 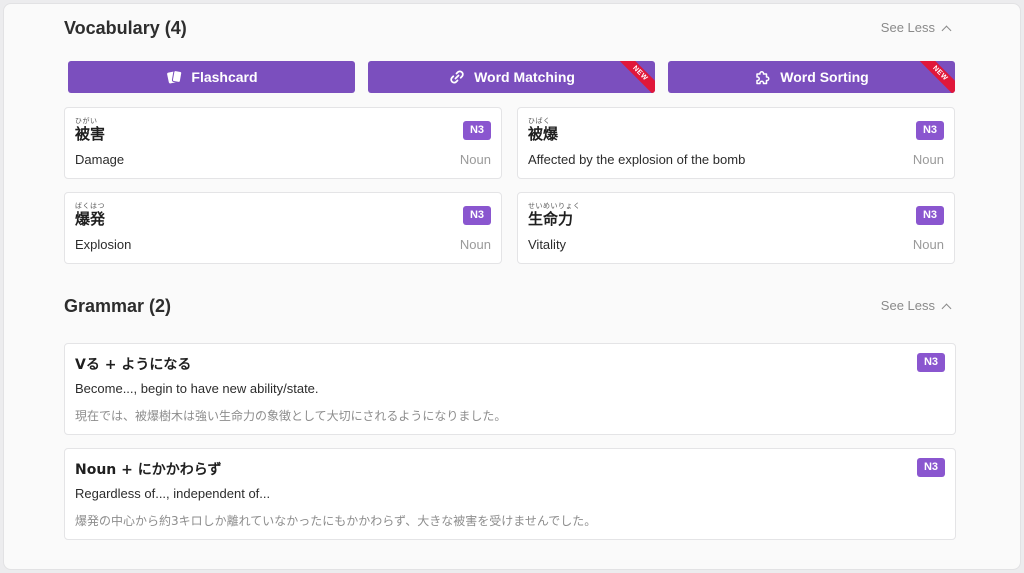 What do you see at coordinates (543, 134) in the screenshot?
I see `word-kanji: 被爆` at bounding box center [543, 134].